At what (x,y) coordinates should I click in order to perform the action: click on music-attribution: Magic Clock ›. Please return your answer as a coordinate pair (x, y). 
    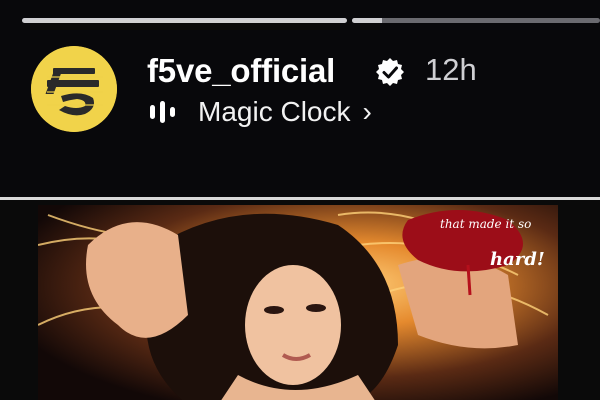
    Looking at the image, I should click on (261, 112).